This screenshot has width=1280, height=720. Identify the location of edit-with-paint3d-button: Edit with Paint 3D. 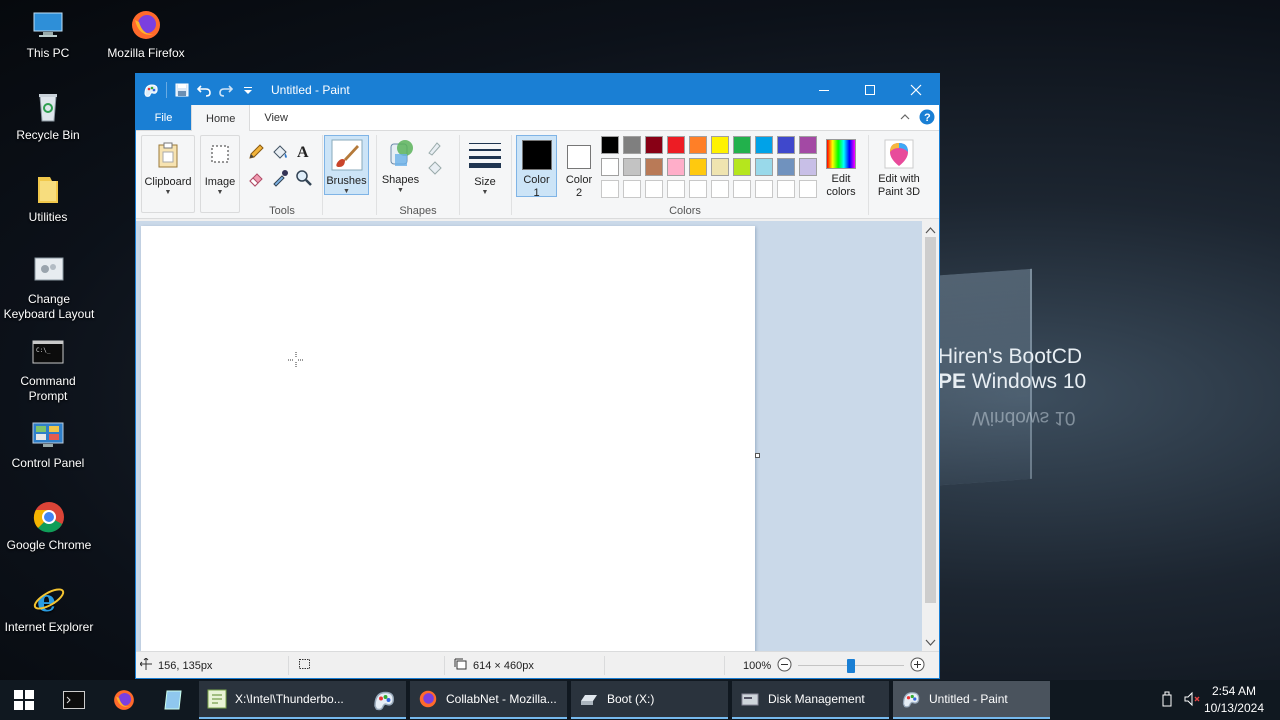
(899, 167).